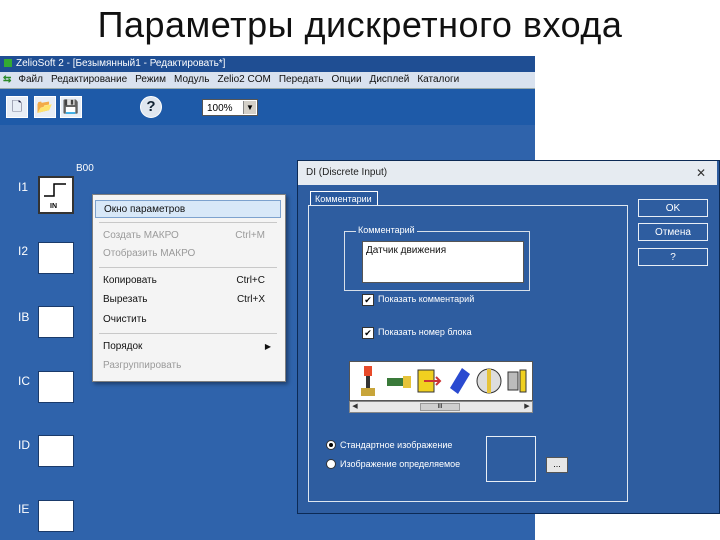 Image resolution: width=720 pixels, height=540 pixels. I want to click on open-folder-icon: 📂, so click(45, 107).